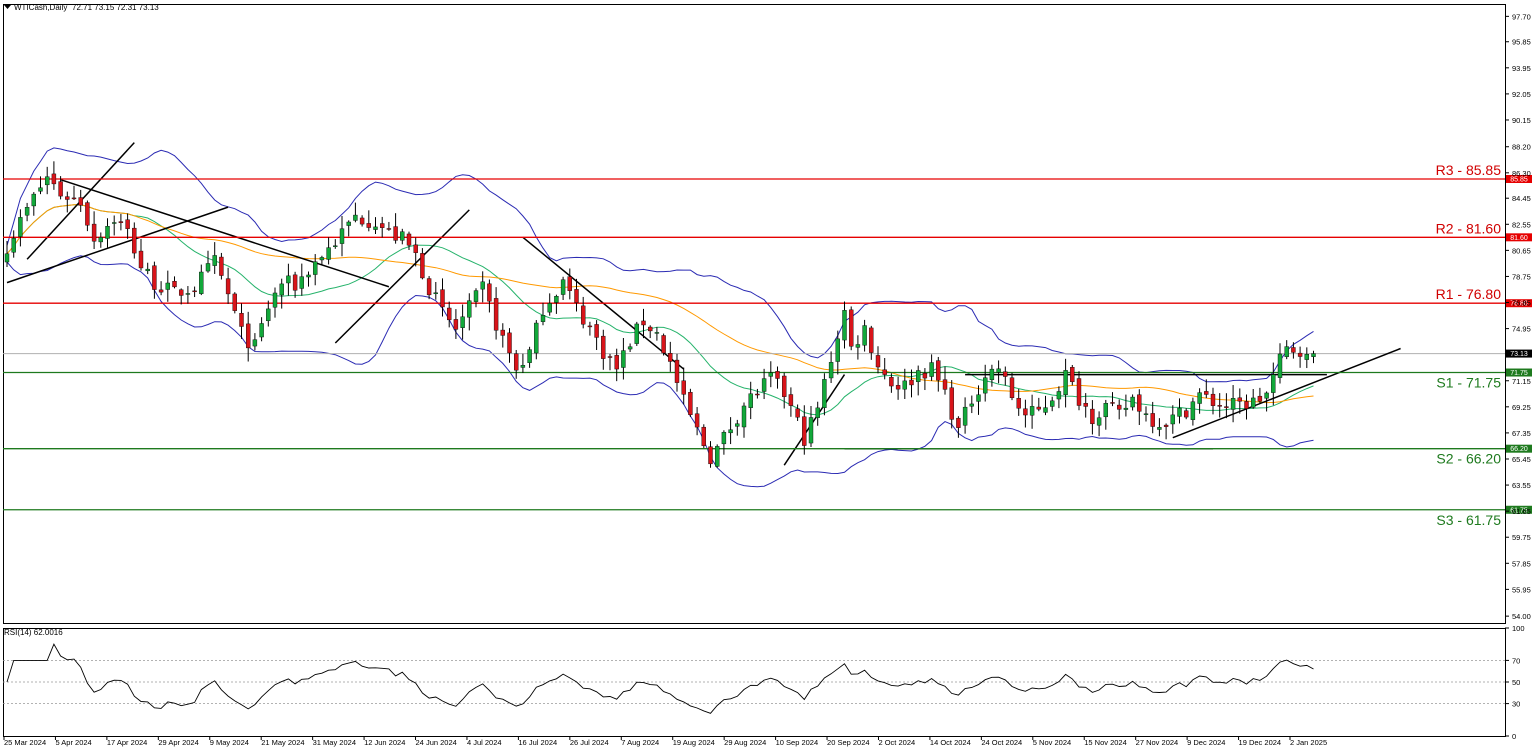  I want to click on price-tick-label: 69.25, so click(1521, 407).